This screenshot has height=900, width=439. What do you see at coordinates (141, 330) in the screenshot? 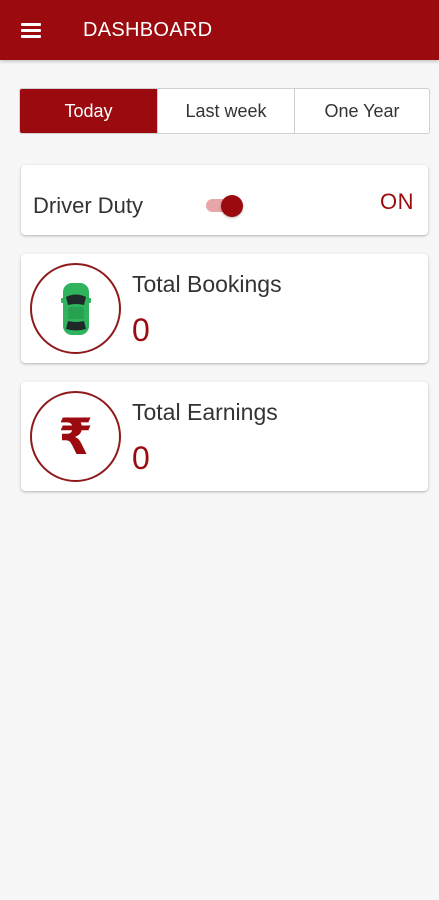
I see `total-bookings-value: 0` at bounding box center [141, 330].